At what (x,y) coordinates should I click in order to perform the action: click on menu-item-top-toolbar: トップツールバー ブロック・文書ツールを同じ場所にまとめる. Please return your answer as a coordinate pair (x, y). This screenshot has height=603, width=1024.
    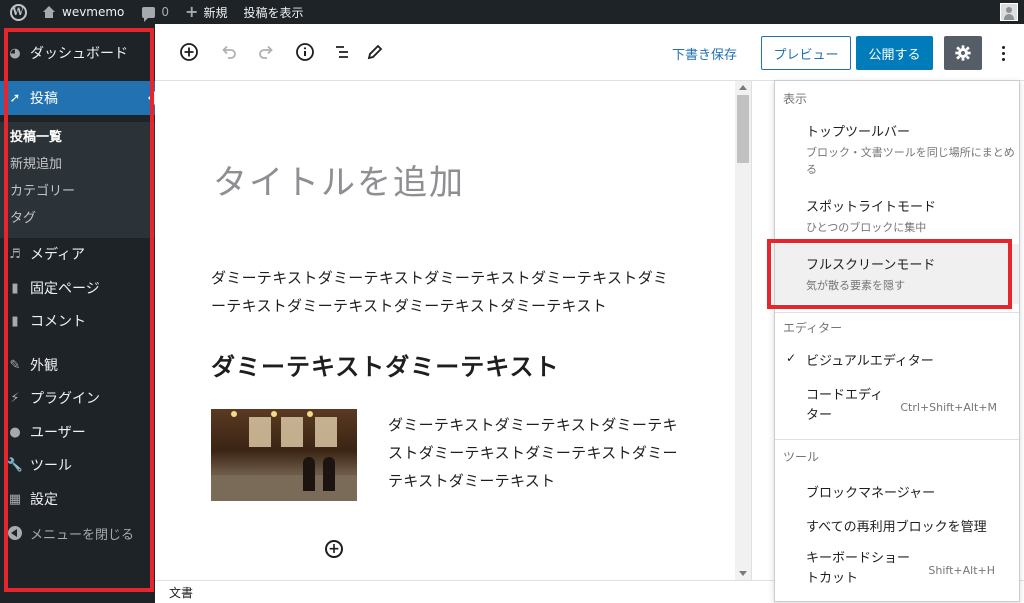
    Looking at the image, I should click on (897, 149).